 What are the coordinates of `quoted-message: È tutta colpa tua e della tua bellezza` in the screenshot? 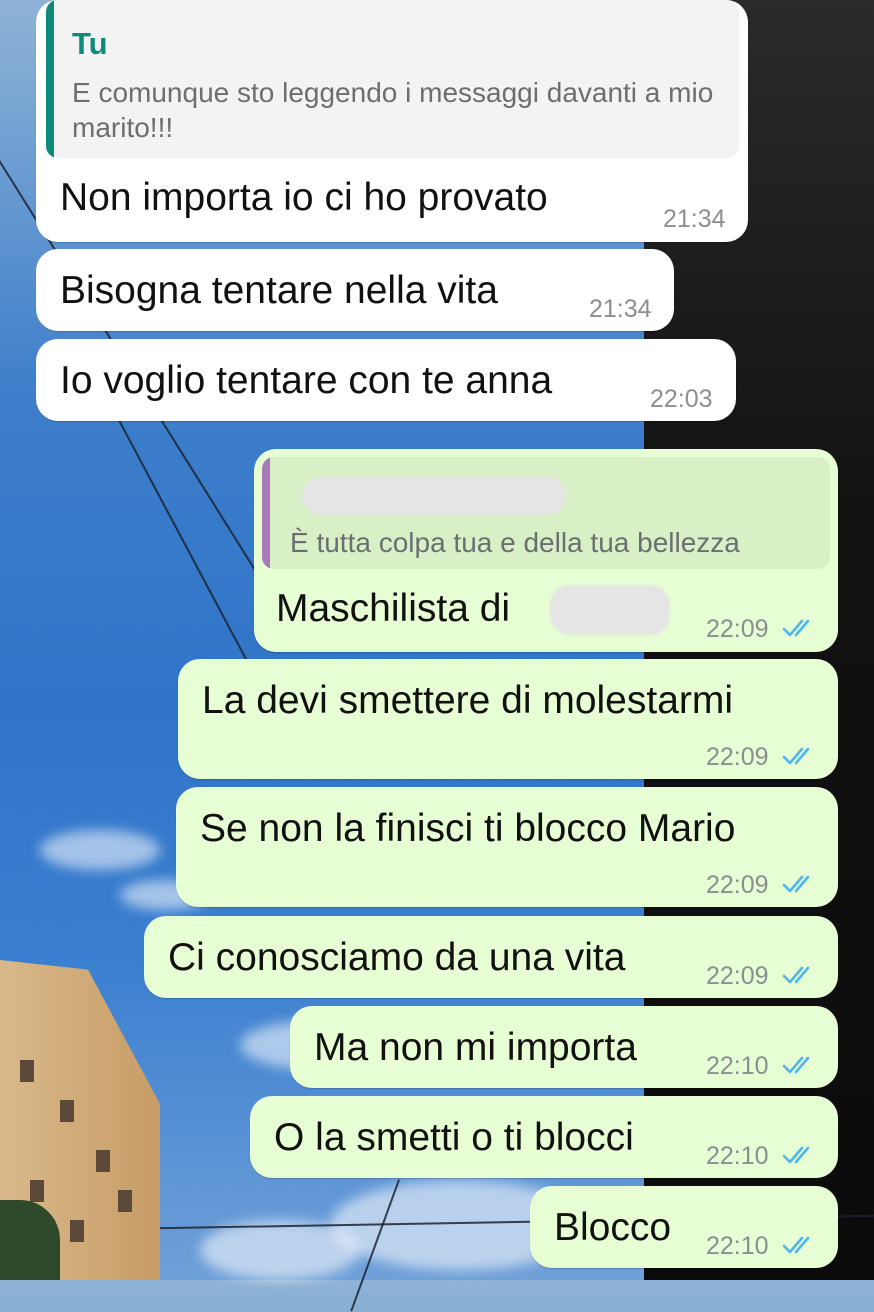 It's located at (546, 513).